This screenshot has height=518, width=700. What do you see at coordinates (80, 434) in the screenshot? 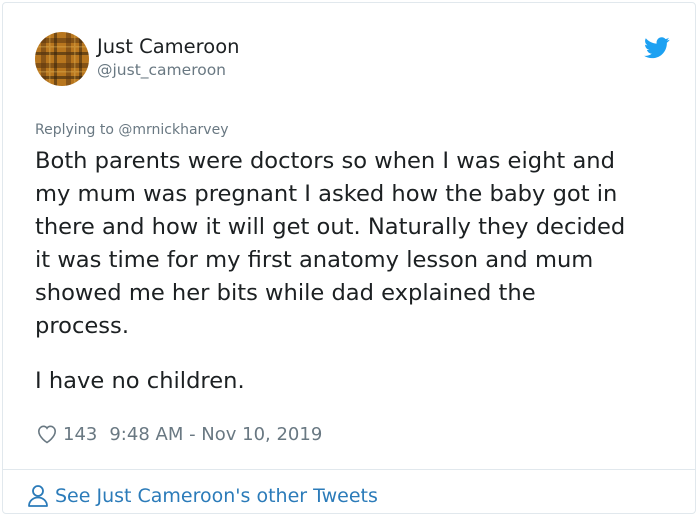
I see `like-count: 143` at bounding box center [80, 434].